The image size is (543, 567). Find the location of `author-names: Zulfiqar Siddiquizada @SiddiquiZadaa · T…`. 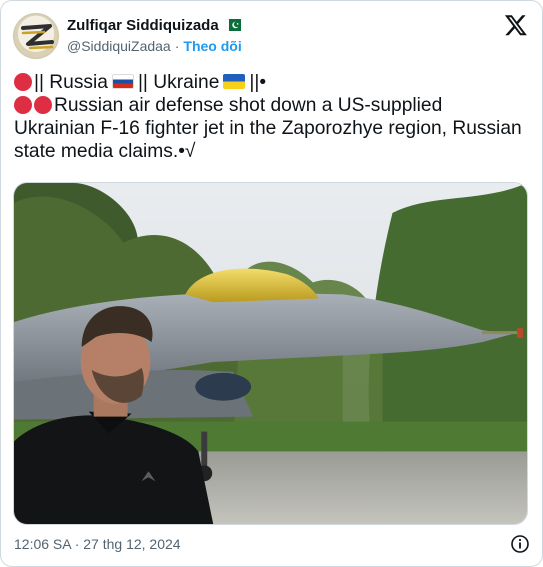

author-names: Zulfiqar Siddiquizada @SiddiquiZadaa · T… is located at coordinates (154, 35).